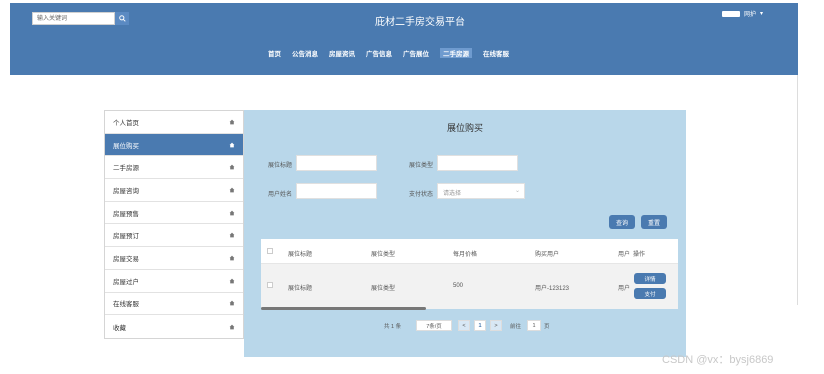 This screenshot has height=374, width=824. I want to click on user-menu: 网护 ▾, so click(742, 13).